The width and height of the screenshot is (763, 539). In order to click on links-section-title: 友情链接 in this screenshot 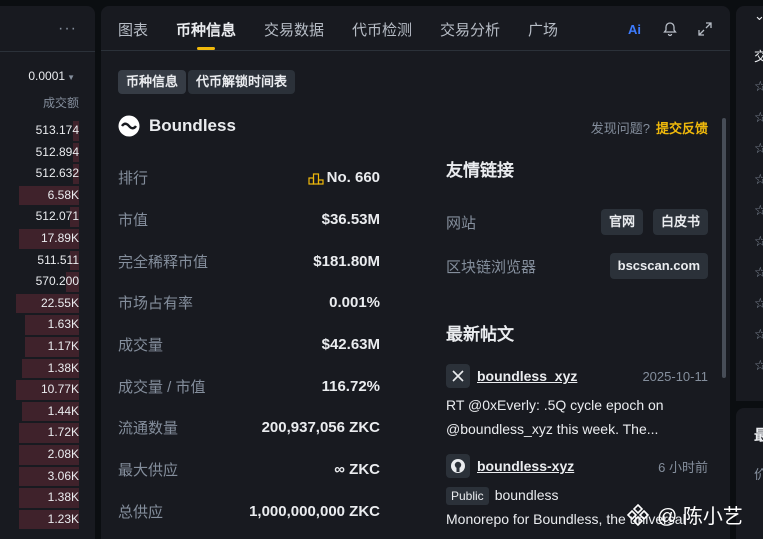, I will do `click(480, 170)`.